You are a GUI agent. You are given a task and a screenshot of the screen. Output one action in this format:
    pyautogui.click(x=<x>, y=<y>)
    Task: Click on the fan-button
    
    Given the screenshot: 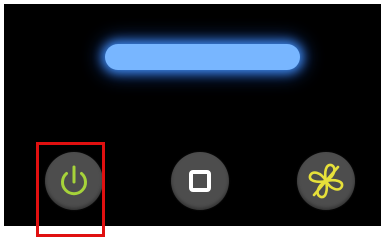 What is the action you would take?
    pyautogui.click(x=326, y=181)
    